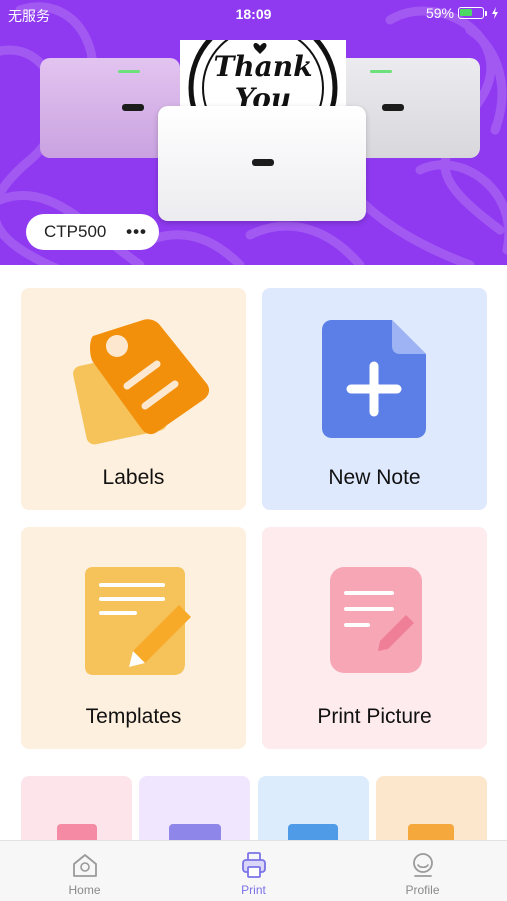  Describe the element at coordinates (75, 231) in the screenshot. I see `device-name: CTP500` at that location.